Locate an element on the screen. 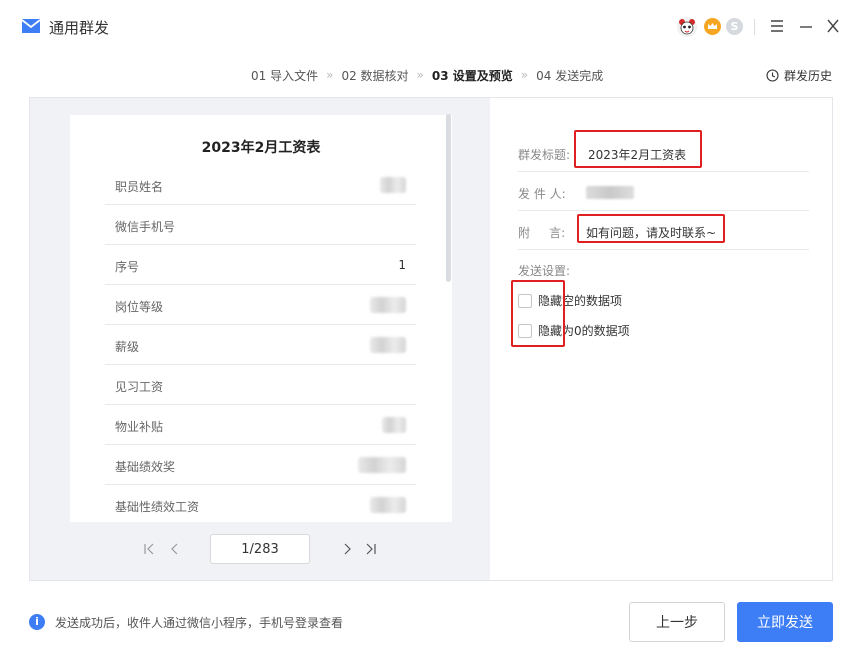 The image size is (862, 672). step-2: 02 数据核对 is located at coordinates (375, 75).